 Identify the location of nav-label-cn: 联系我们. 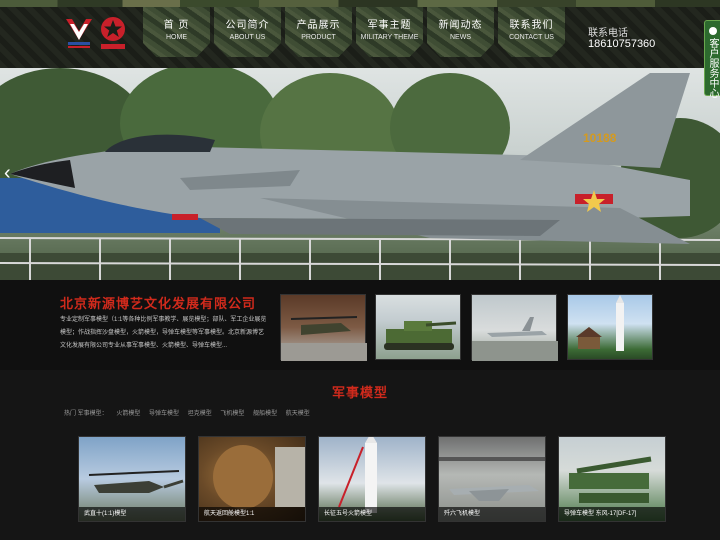
(531, 25).